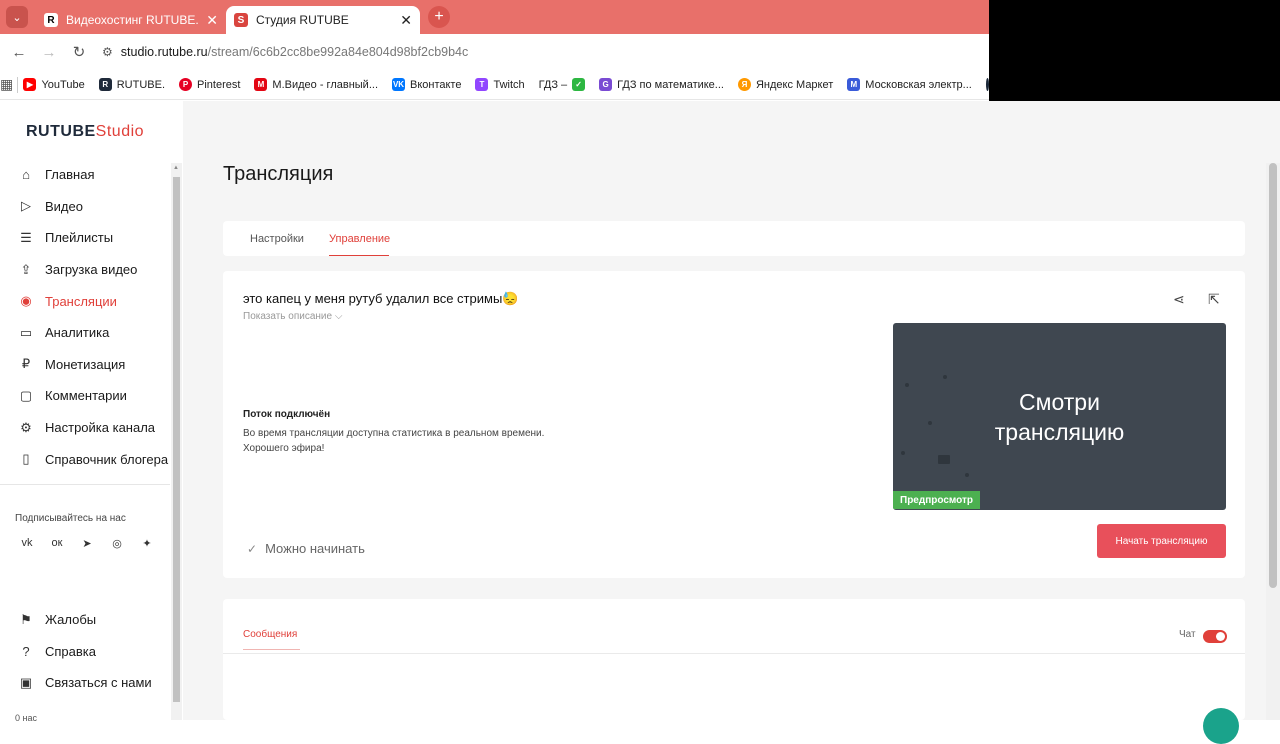  Describe the element at coordinates (734, 238) in the screenshot. I see `stream-tabs: Настройки Управление` at that location.